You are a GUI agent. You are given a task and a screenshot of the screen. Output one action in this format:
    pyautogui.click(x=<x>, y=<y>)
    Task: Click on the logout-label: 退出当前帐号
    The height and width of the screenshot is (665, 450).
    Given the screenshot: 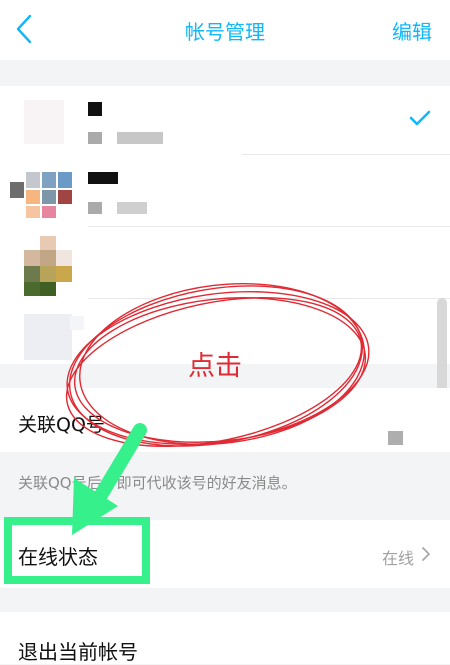 What is the action you would take?
    pyautogui.click(x=78, y=652)
    